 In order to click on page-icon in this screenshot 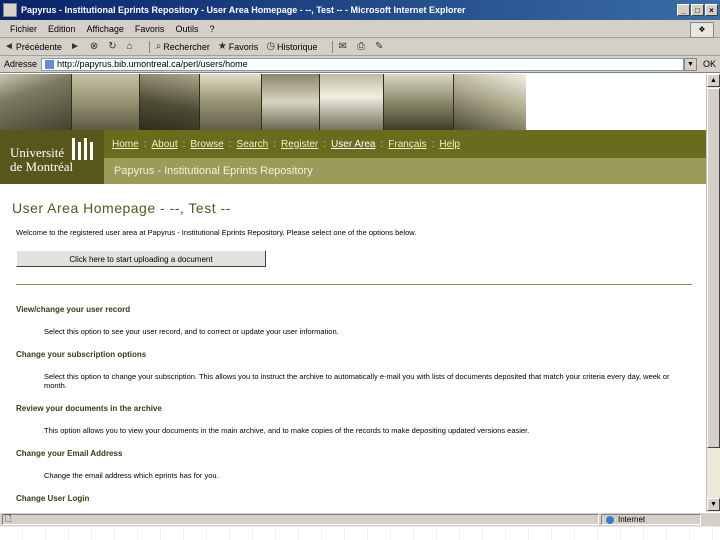, I will do `click(50, 64)`.